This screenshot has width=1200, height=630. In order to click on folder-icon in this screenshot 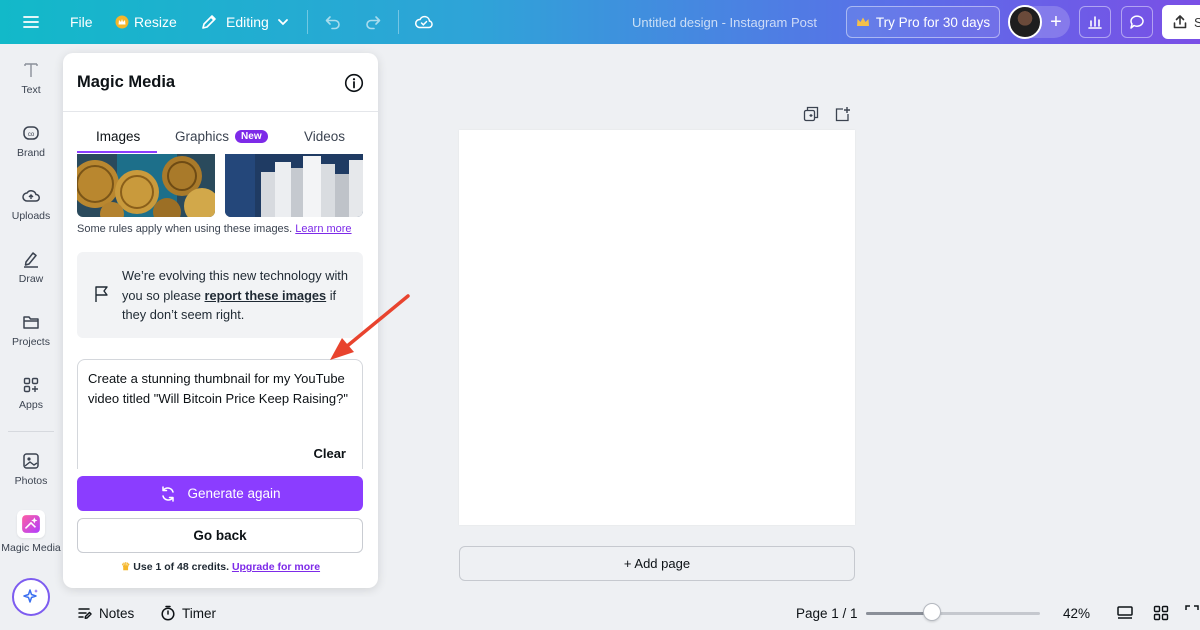, I will do `click(31, 322)`.